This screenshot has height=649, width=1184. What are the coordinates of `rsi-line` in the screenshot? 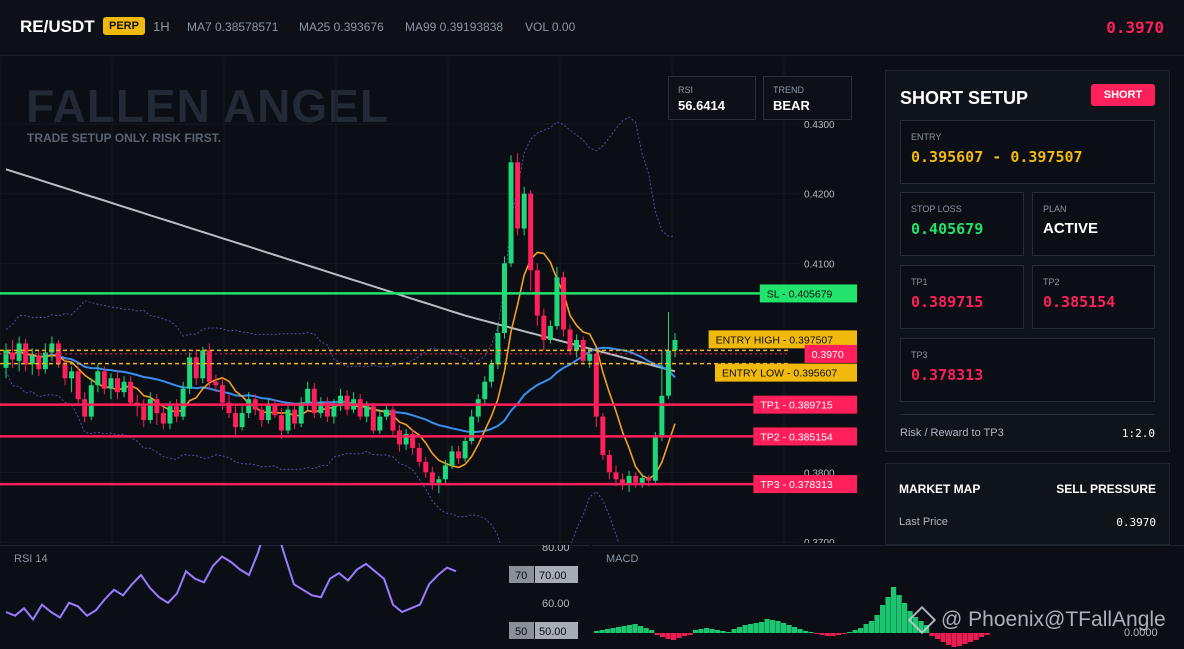 It's located at (231, 583).